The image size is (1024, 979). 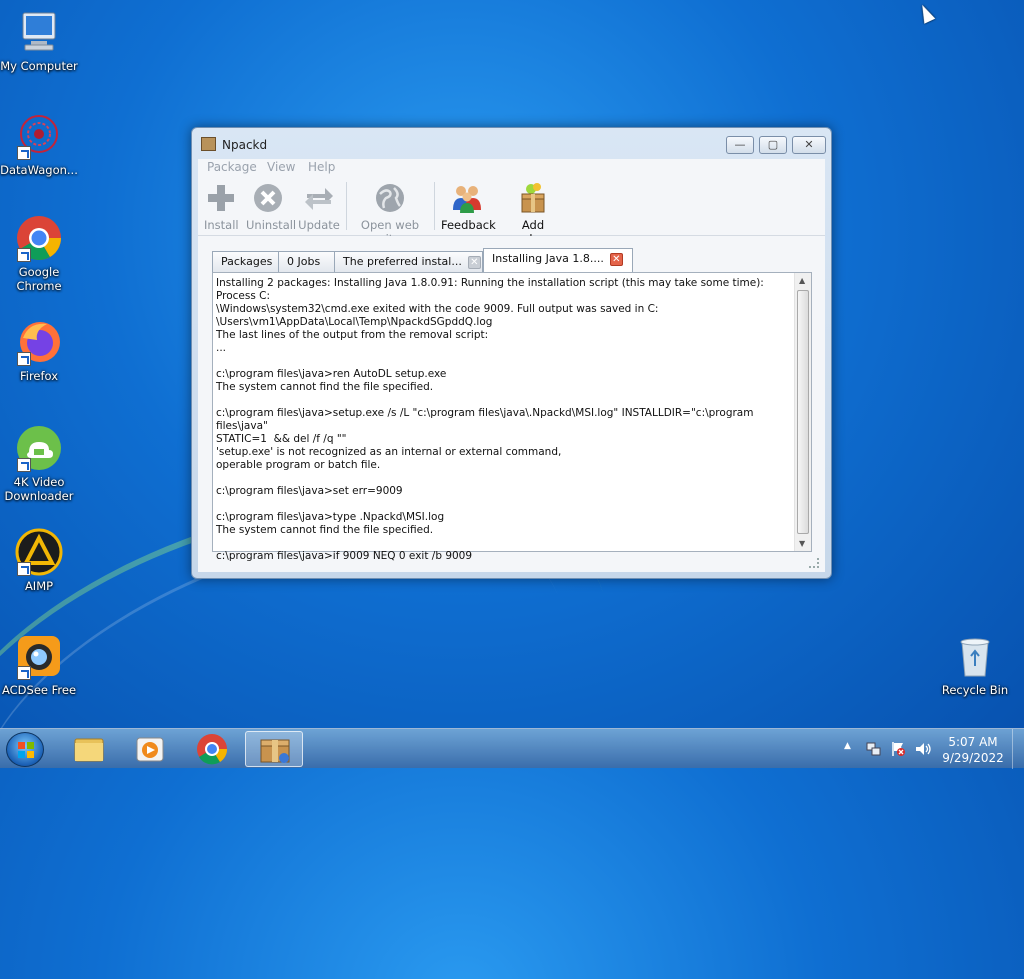 I want to click on desktop-icon-label: 4K Video Downloader, so click(x=39, y=489).